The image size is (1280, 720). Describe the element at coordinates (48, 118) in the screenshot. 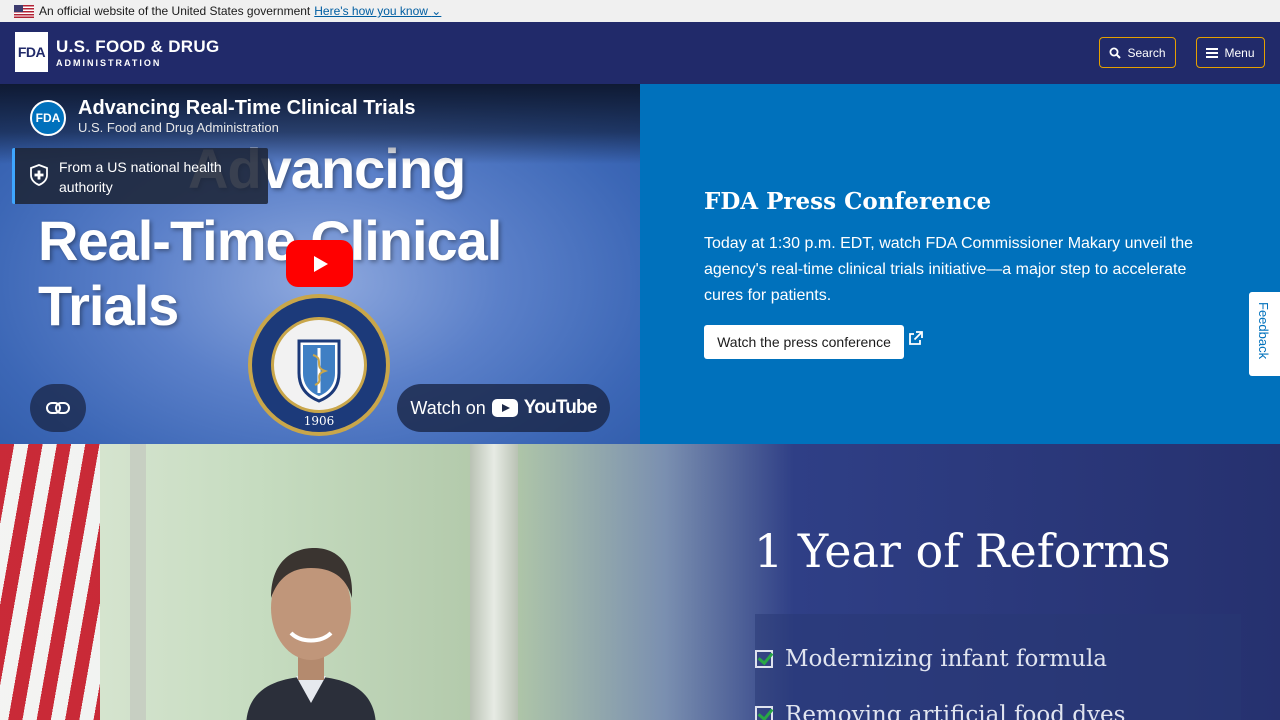

I see `channel-avatar: FDA` at that location.